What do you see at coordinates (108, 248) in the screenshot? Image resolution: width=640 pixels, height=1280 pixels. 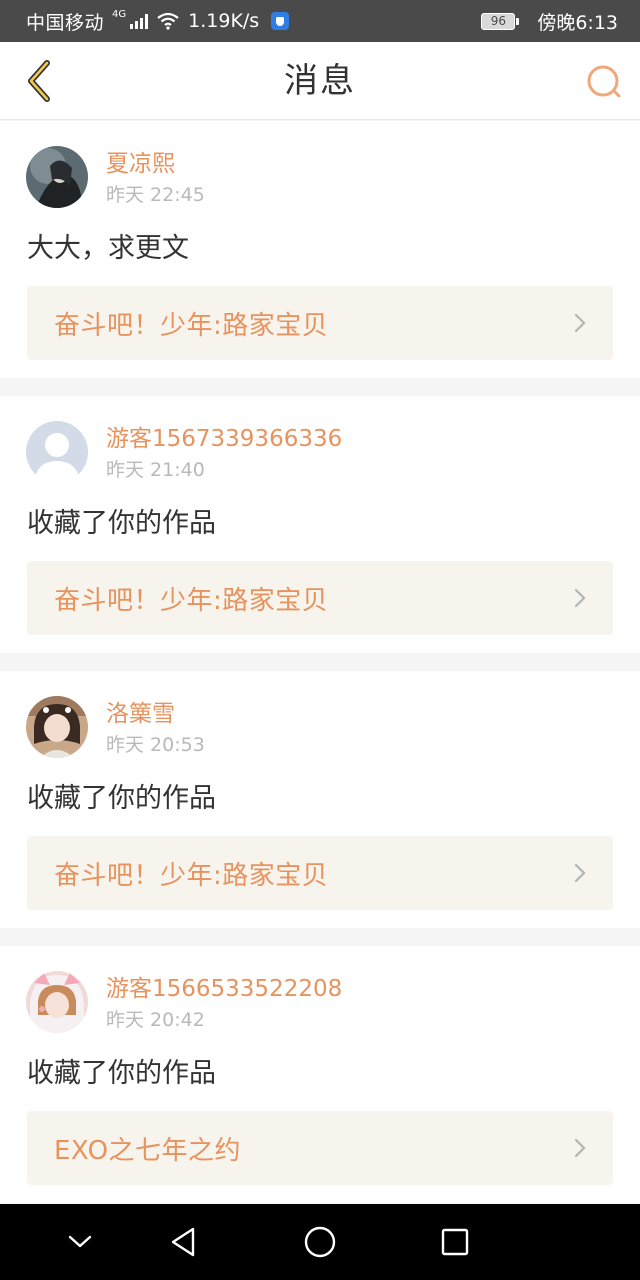 I see `message-text: 大大，求更文` at bounding box center [108, 248].